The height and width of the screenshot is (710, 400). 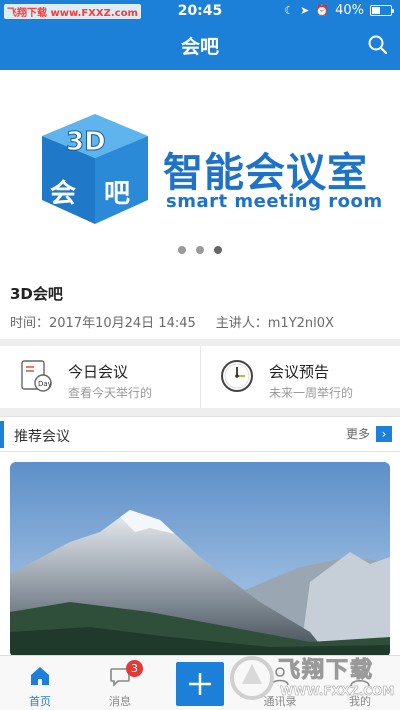 What do you see at coordinates (384, 433) in the screenshot?
I see `chevron-right-icon: ›` at bounding box center [384, 433].